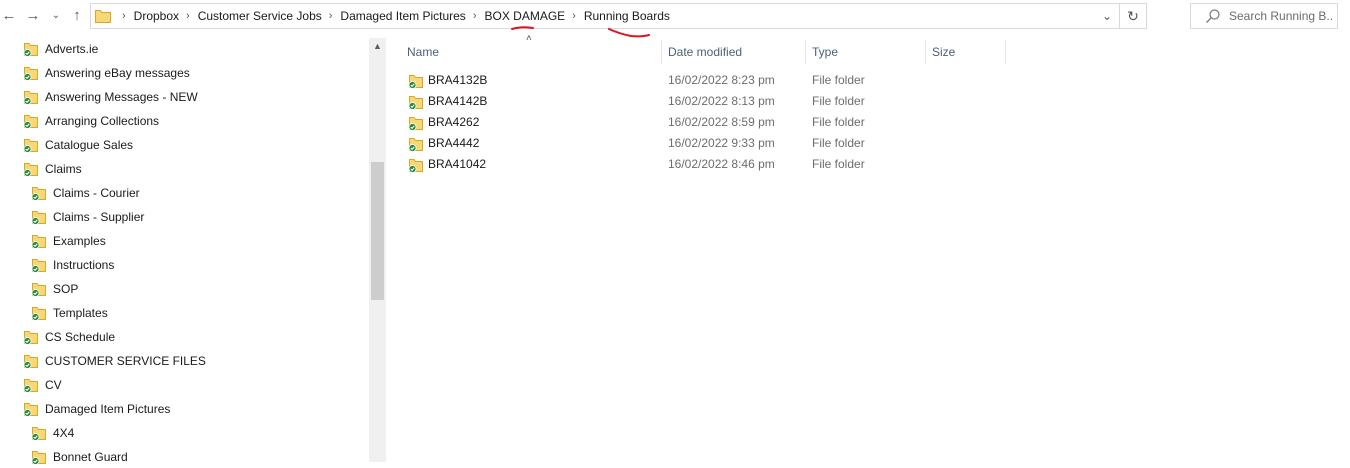  What do you see at coordinates (627, 16) in the screenshot?
I see `breadcrumb-item: Running Boards` at bounding box center [627, 16].